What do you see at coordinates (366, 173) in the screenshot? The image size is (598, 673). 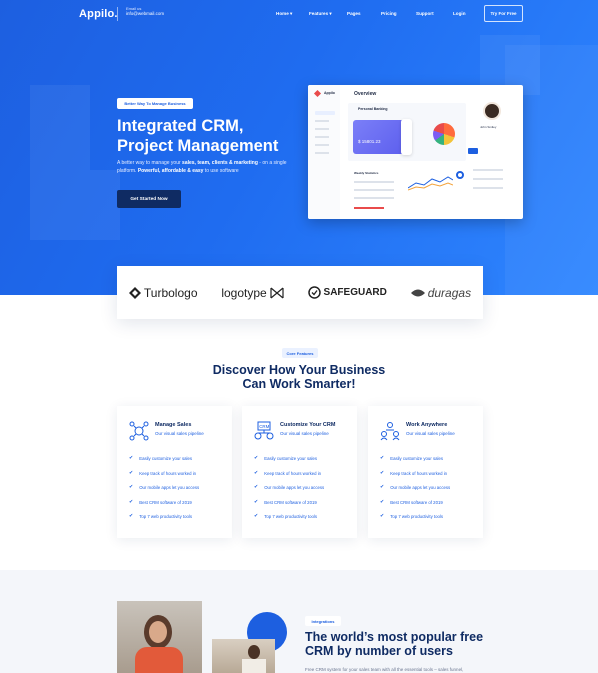 I see `stats-title: Weekly Statistics` at bounding box center [366, 173].